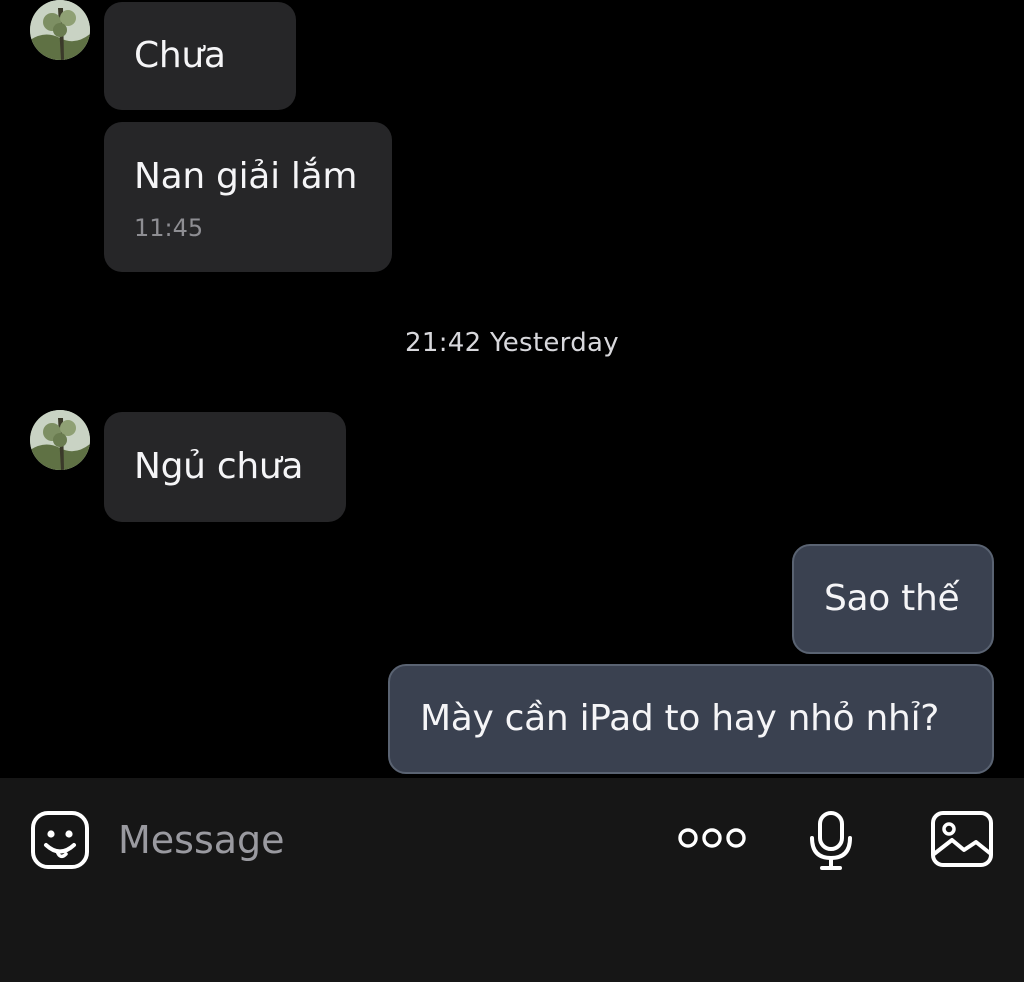 The height and width of the screenshot is (982, 1024). I want to click on message-text: Sao thế, so click(892, 598).